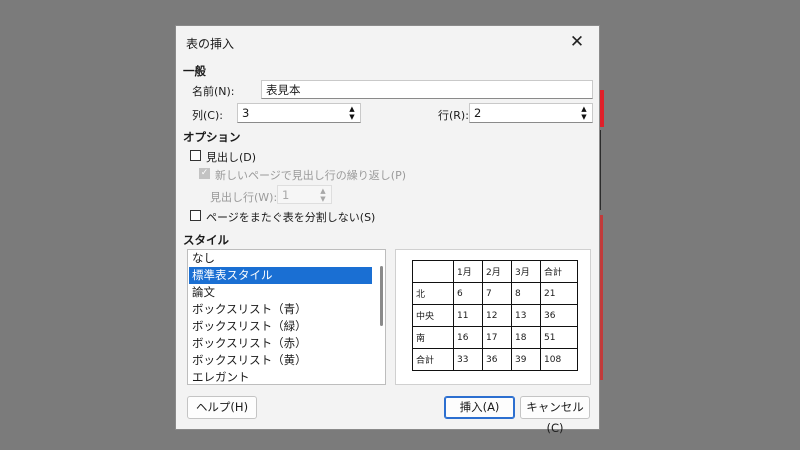 Image resolution: width=800 pixels, height=450 pixels. Describe the element at coordinates (555, 415) in the screenshot. I see `cancel-button: キャンセル(C)` at that location.